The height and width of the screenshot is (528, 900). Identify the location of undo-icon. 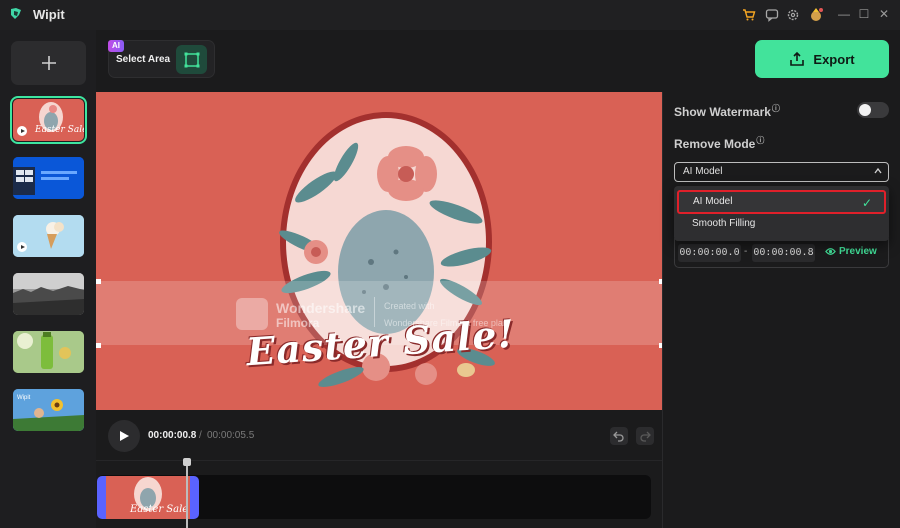
(618, 436).